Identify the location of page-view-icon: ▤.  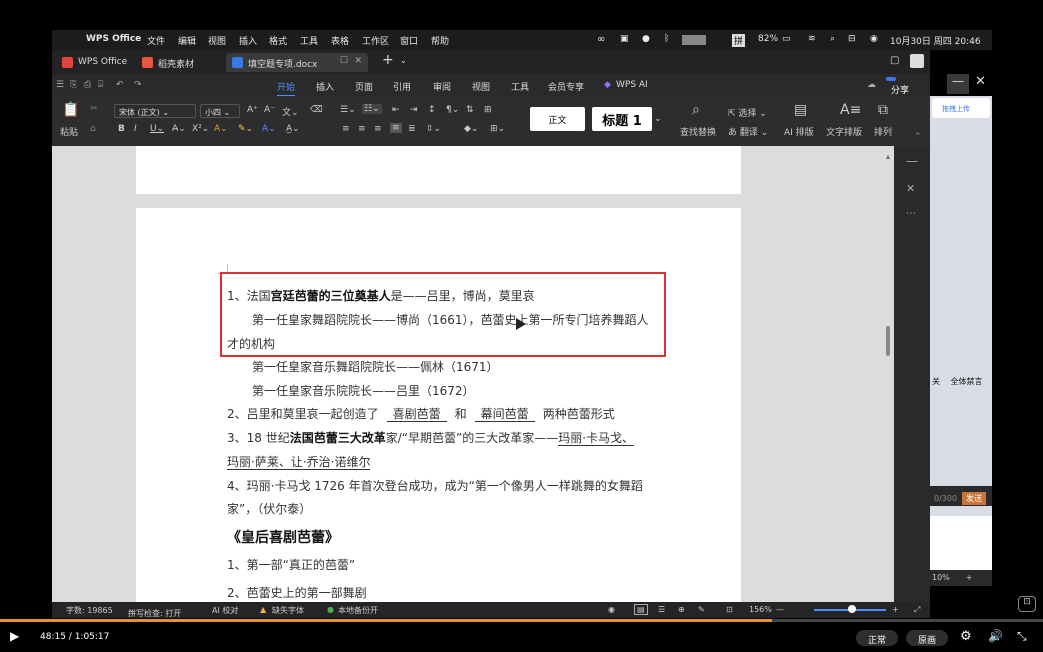
(641, 609).